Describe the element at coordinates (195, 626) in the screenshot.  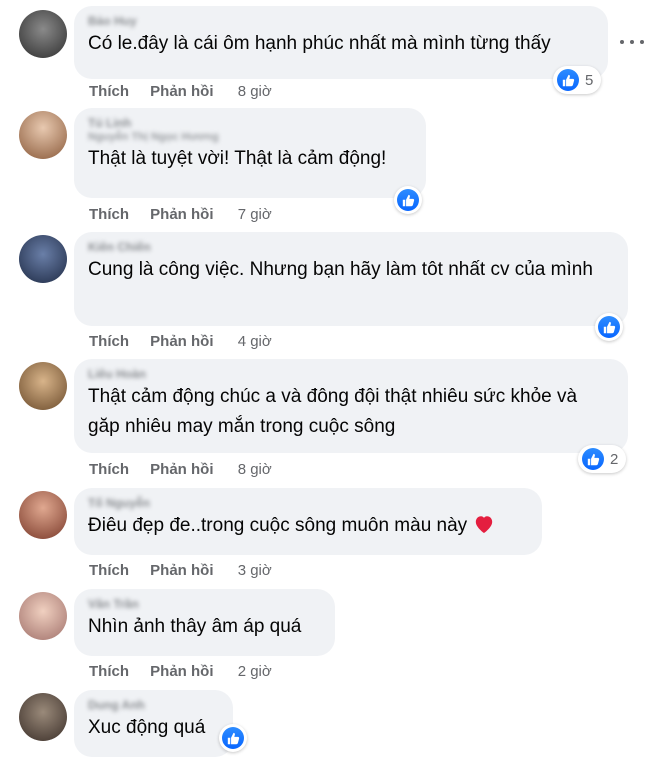
I see `comment-text: Nhìn ảnh thây âm áp quá` at that location.